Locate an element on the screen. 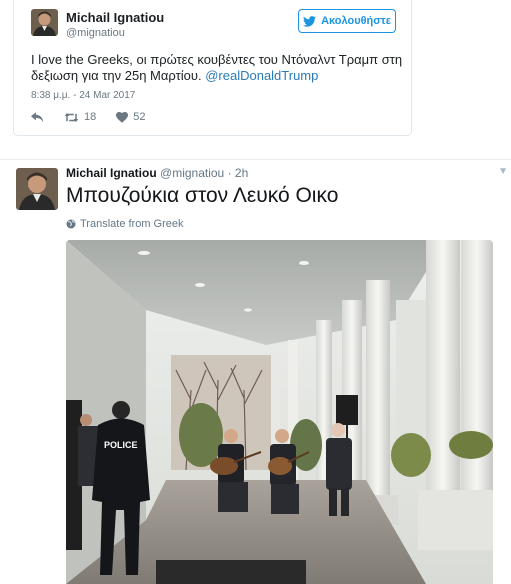 The image size is (511, 584). retweet-count: 18 is located at coordinates (90, 117).